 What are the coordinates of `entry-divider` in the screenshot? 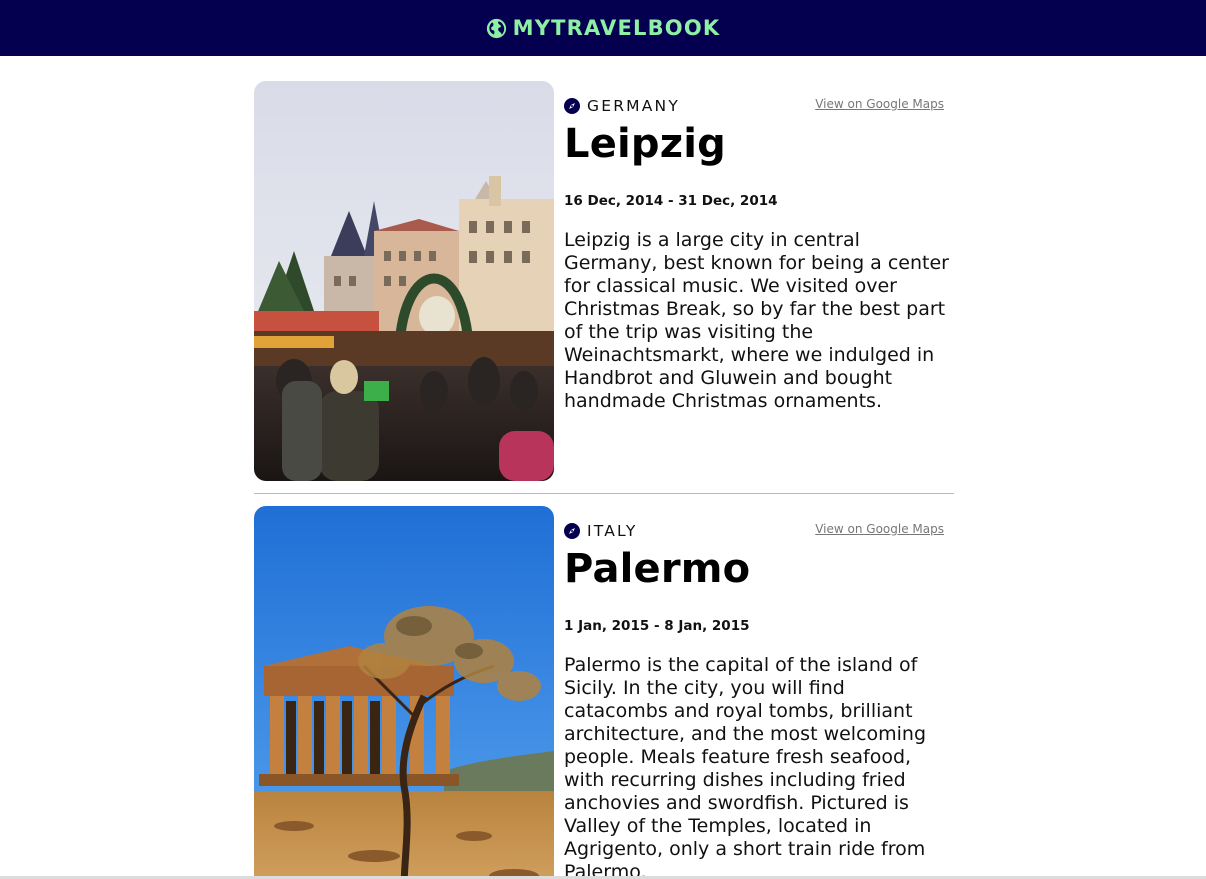 It's located at (604, 493).